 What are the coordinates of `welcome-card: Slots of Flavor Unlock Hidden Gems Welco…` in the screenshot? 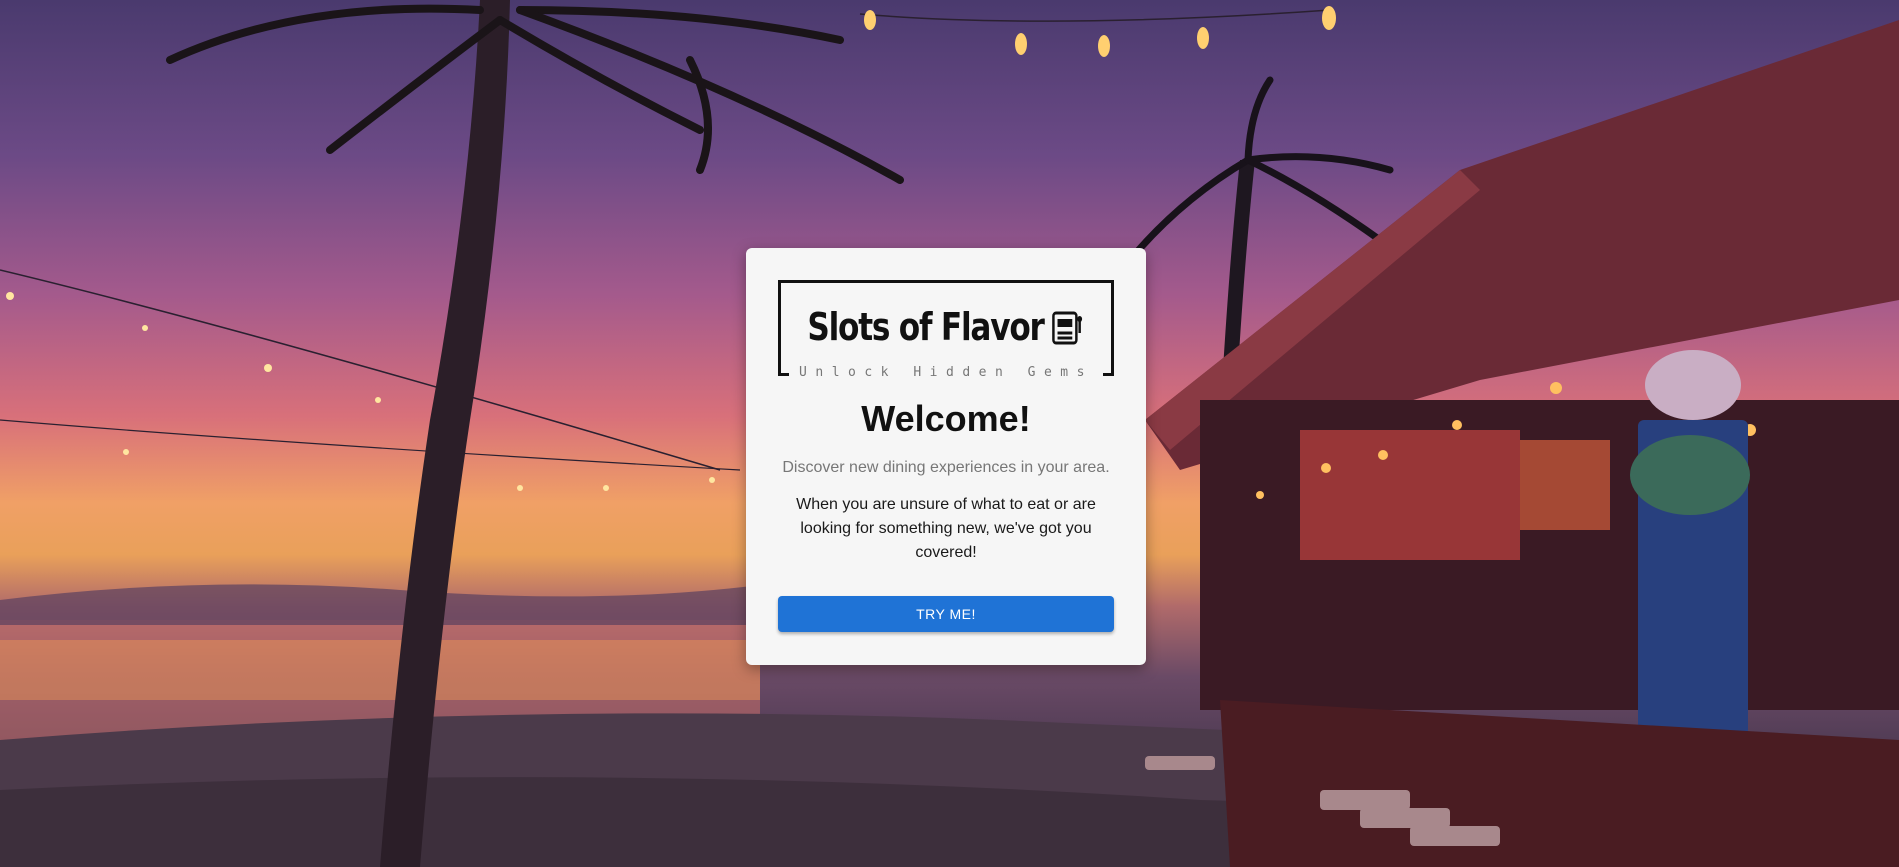 It's located at (946, 456).